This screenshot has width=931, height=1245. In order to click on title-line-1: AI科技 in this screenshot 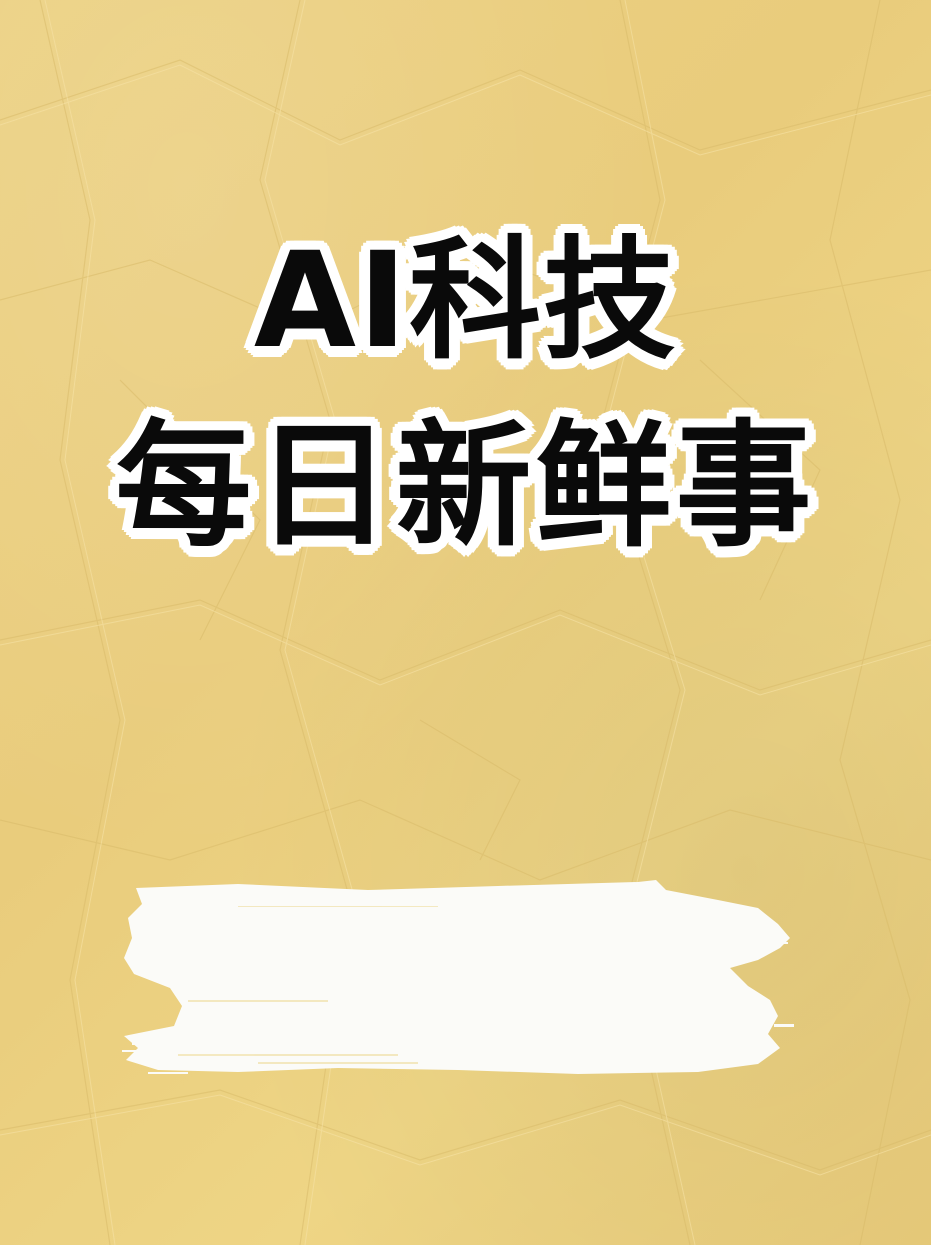, I will do `click(465, 301)`.